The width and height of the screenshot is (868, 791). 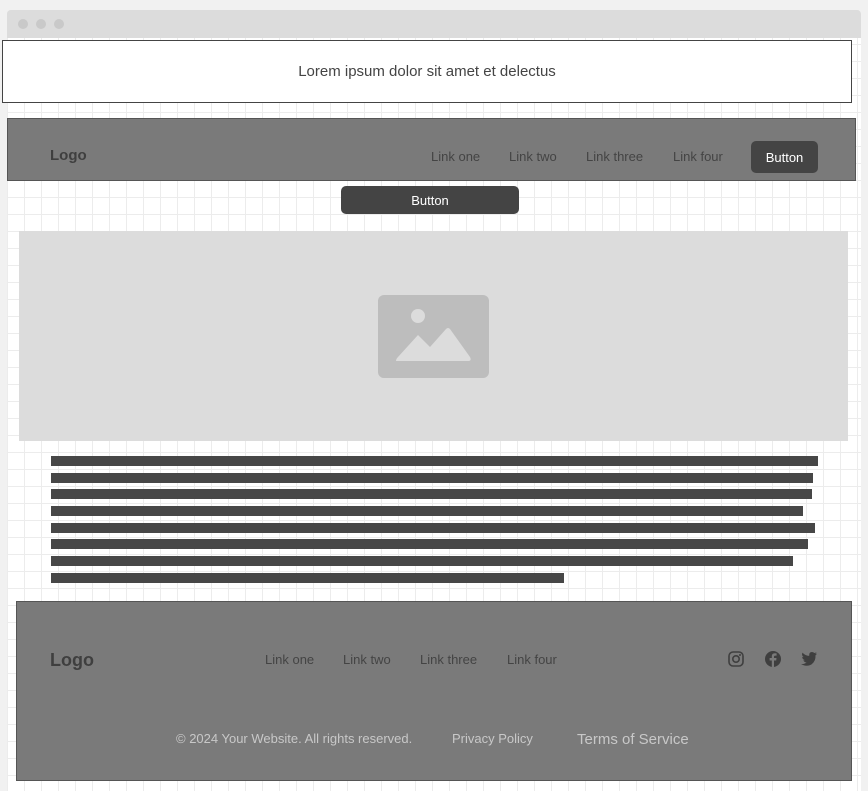 What do you see at coordinates (434, 24) in the screenshot?
I see `window-titlebar` at bounding box center [434, 24].